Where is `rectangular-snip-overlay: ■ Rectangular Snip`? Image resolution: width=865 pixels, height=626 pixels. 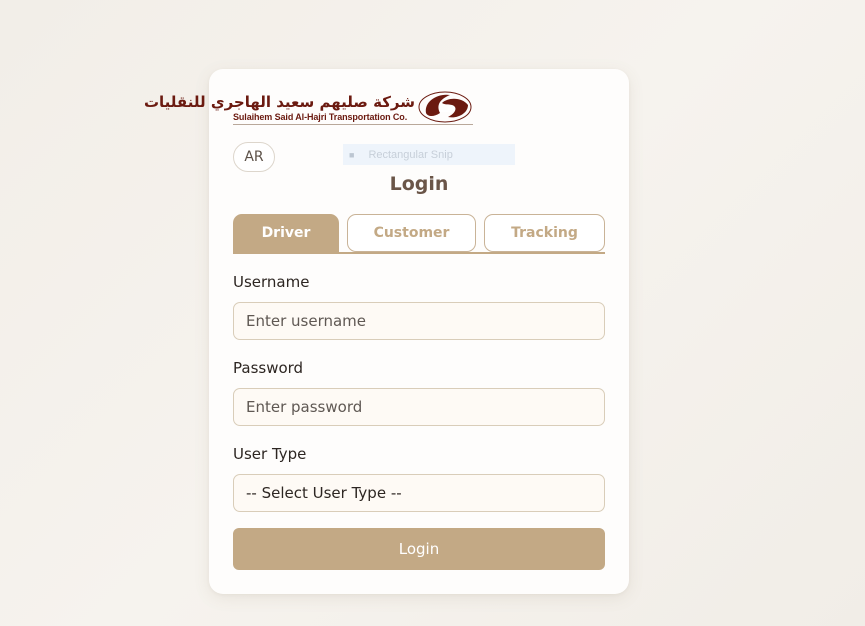 rectangular-snip-overlay: ■ Rectangular Snip is located at coordinates (429, 154).